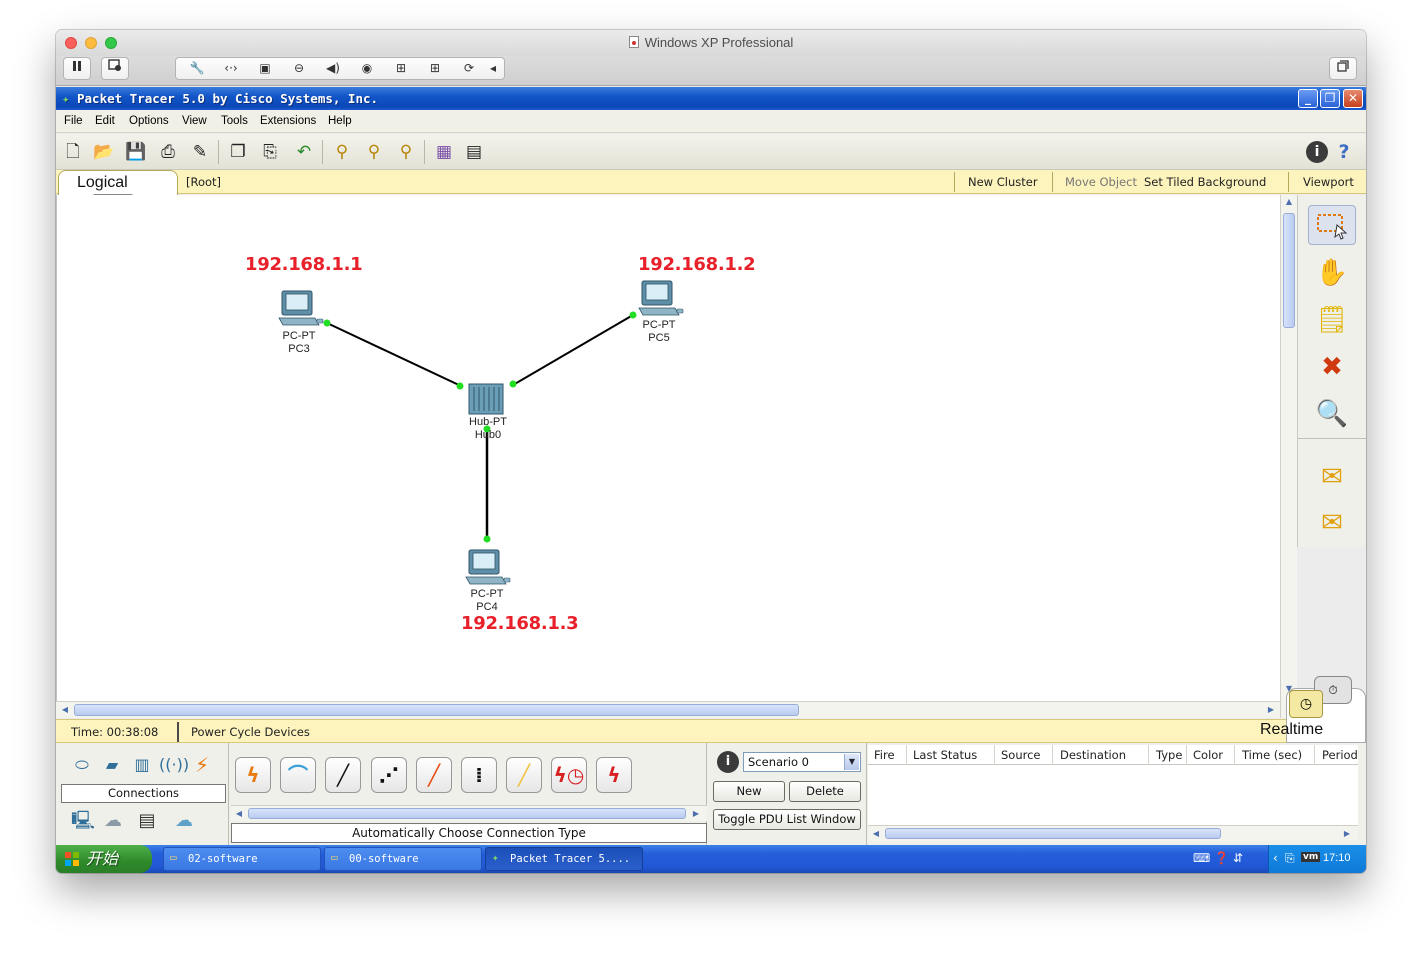  Describe the element at coordinates (115, 68) in the screenshot. I see `snapshot-button` at that location.